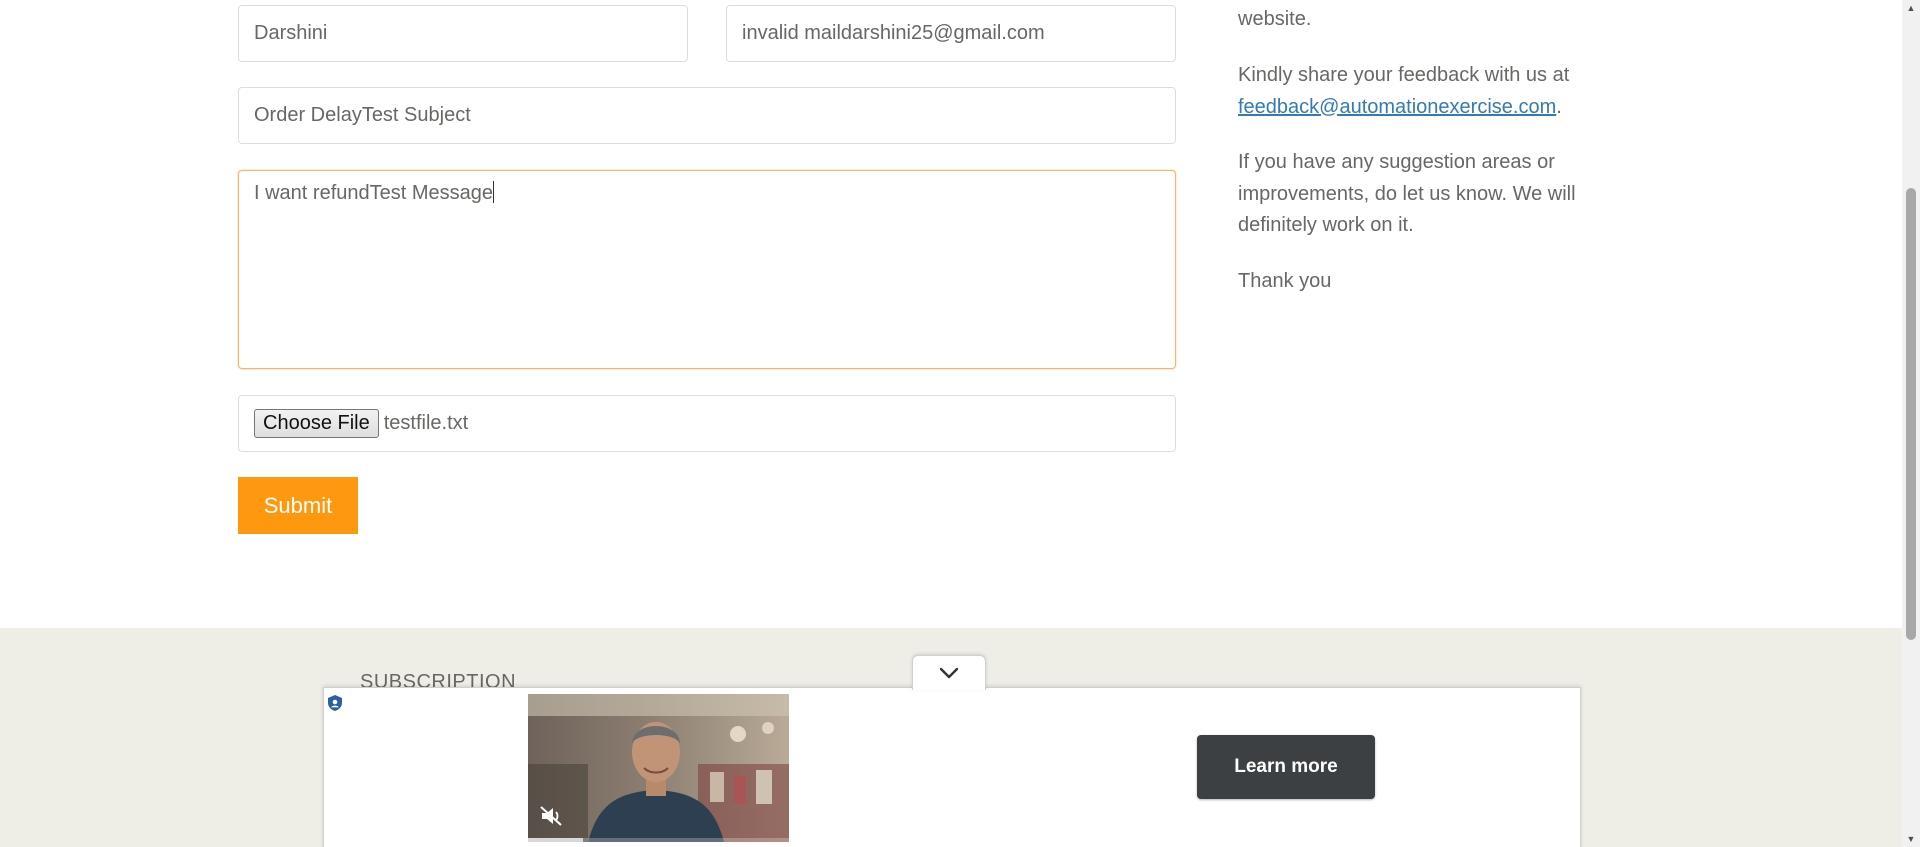 The image size is (1920, 847). Describe the element at coordinates (426, 423) in the screenshot. I see `selected-file-name: testfile.txt` at that location.